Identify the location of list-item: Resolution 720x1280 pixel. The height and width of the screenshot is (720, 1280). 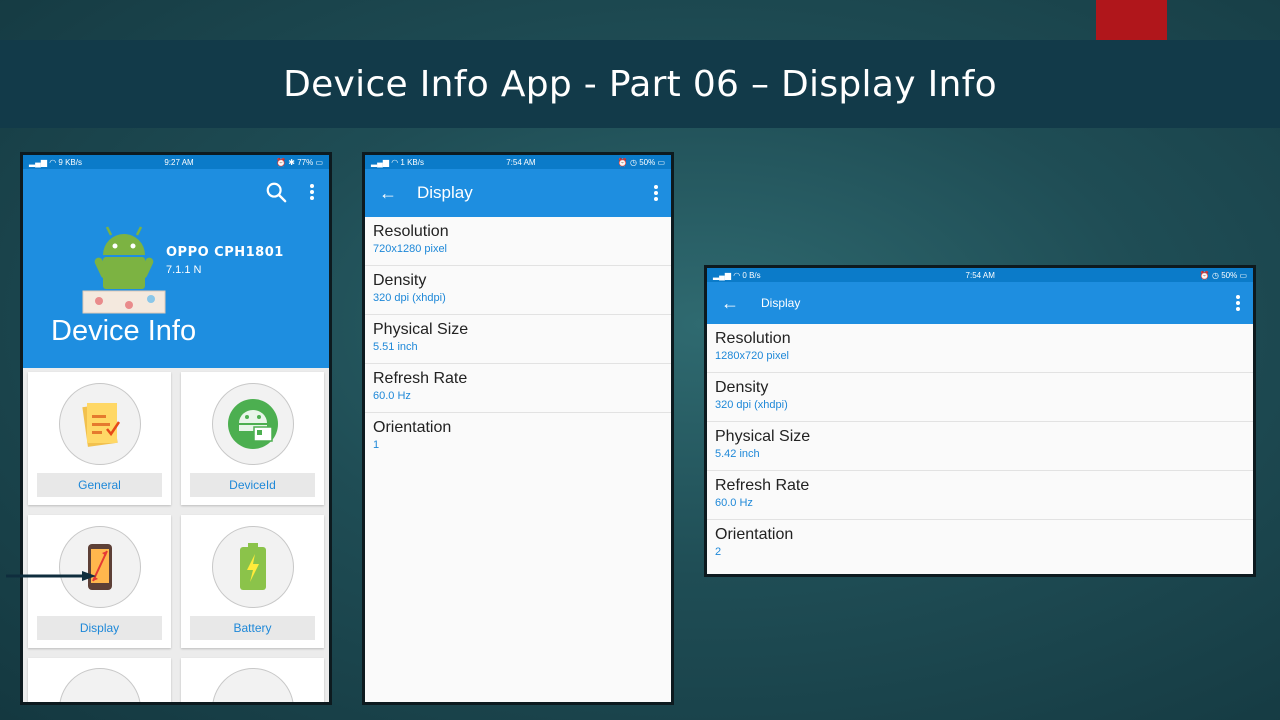
(518, 241).